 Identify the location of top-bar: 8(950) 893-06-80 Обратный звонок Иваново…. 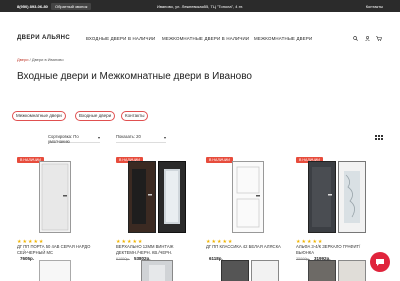
(200, 6).